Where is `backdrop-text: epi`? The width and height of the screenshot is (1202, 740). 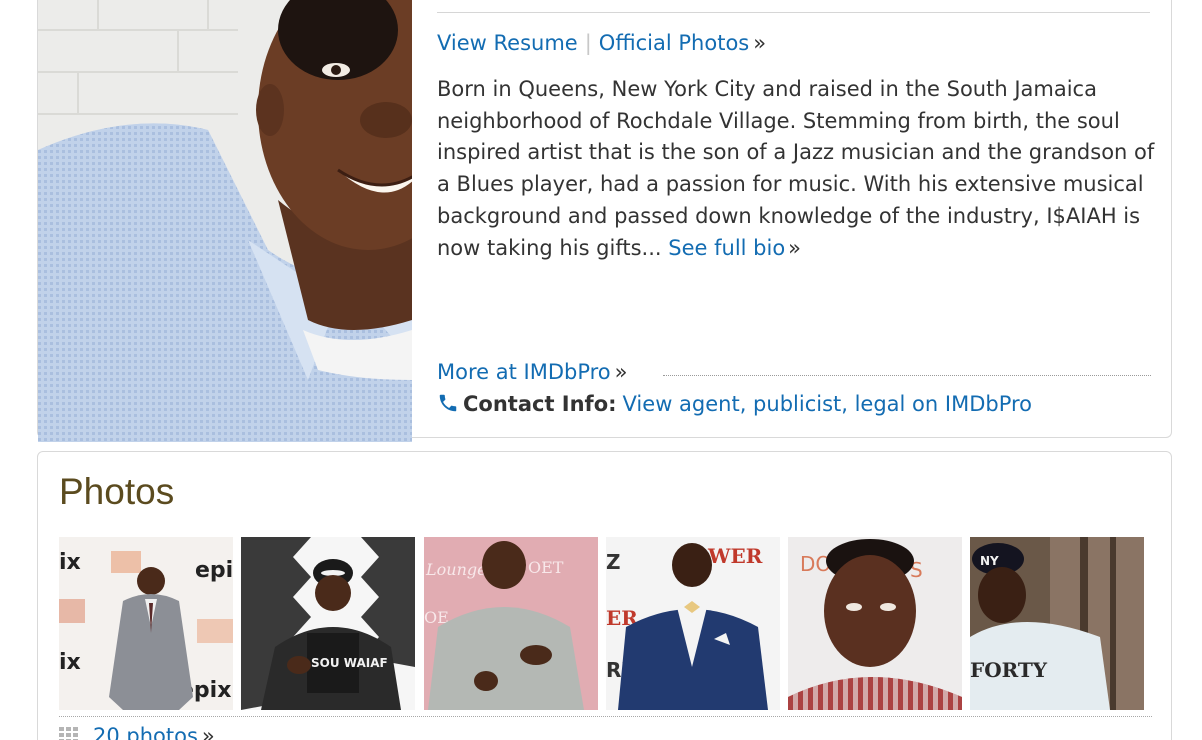 backdrop-text: epi is located at coordinates (214, 570).